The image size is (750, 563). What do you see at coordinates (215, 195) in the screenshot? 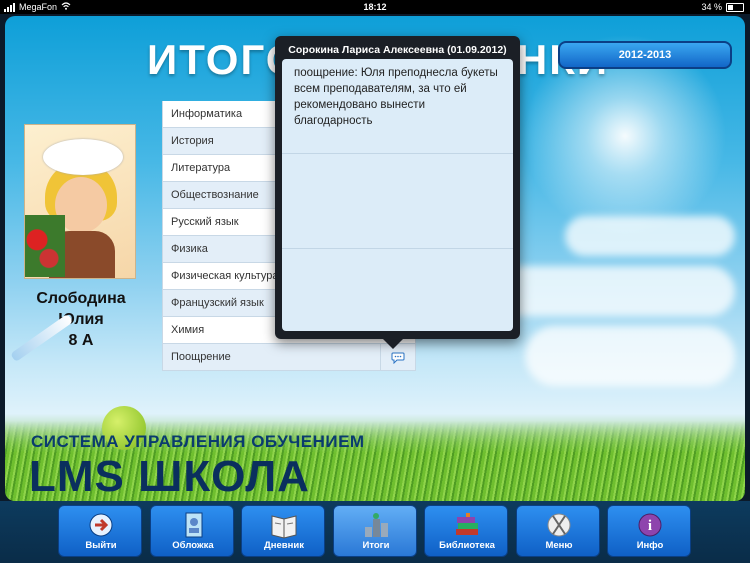
I see `subject-label: Обществознание` at bounding box center [215, 195].